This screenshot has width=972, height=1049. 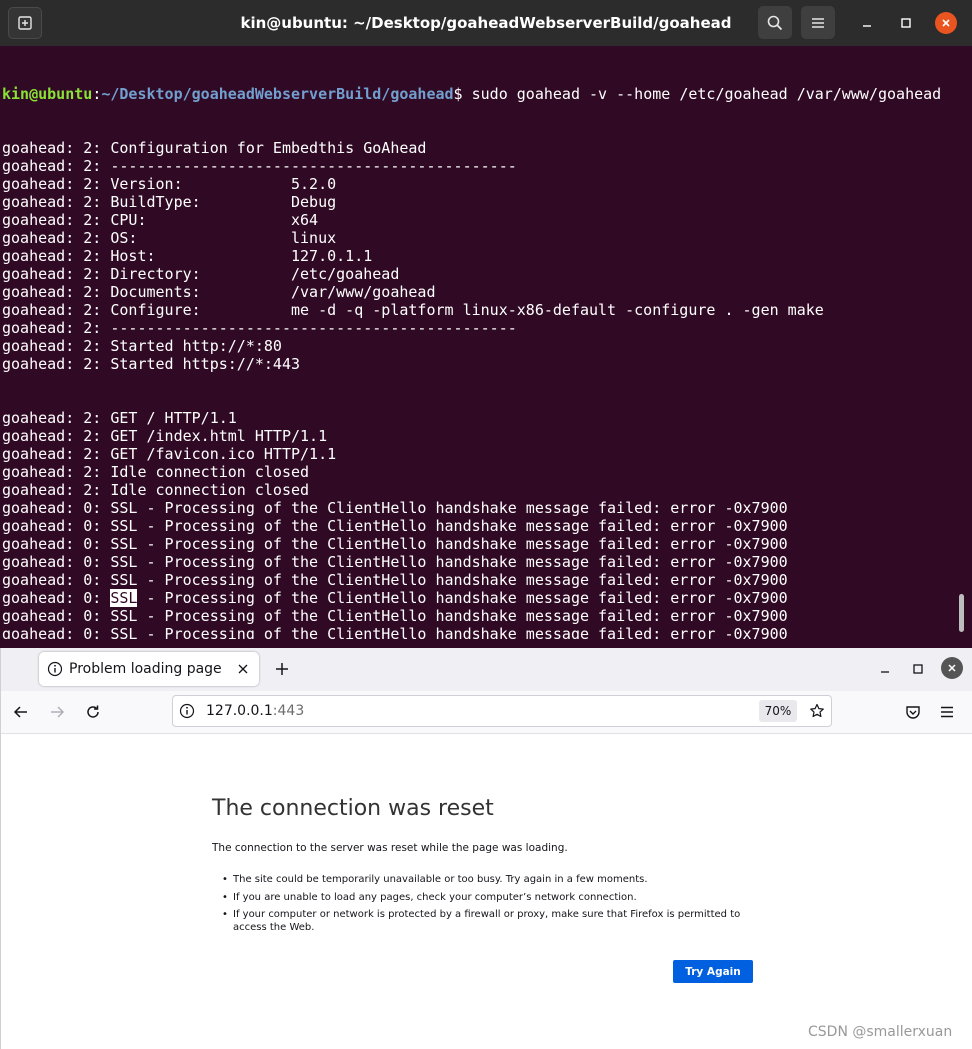 What do you see at coordinates (353, 808) in the screenshot?
I see `error-title: The connection was reset` at bounding box center [353, 808].